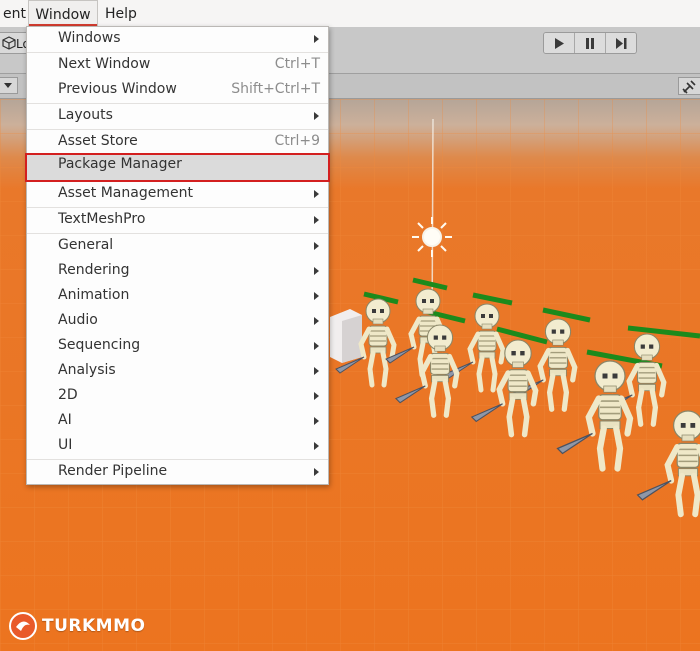 Image resolution: width=700 pixels, height=651 pixels. Describe the element at coordinates (87, 370) in the screenshot. I see `menu-item-label: Analysis` at that location.